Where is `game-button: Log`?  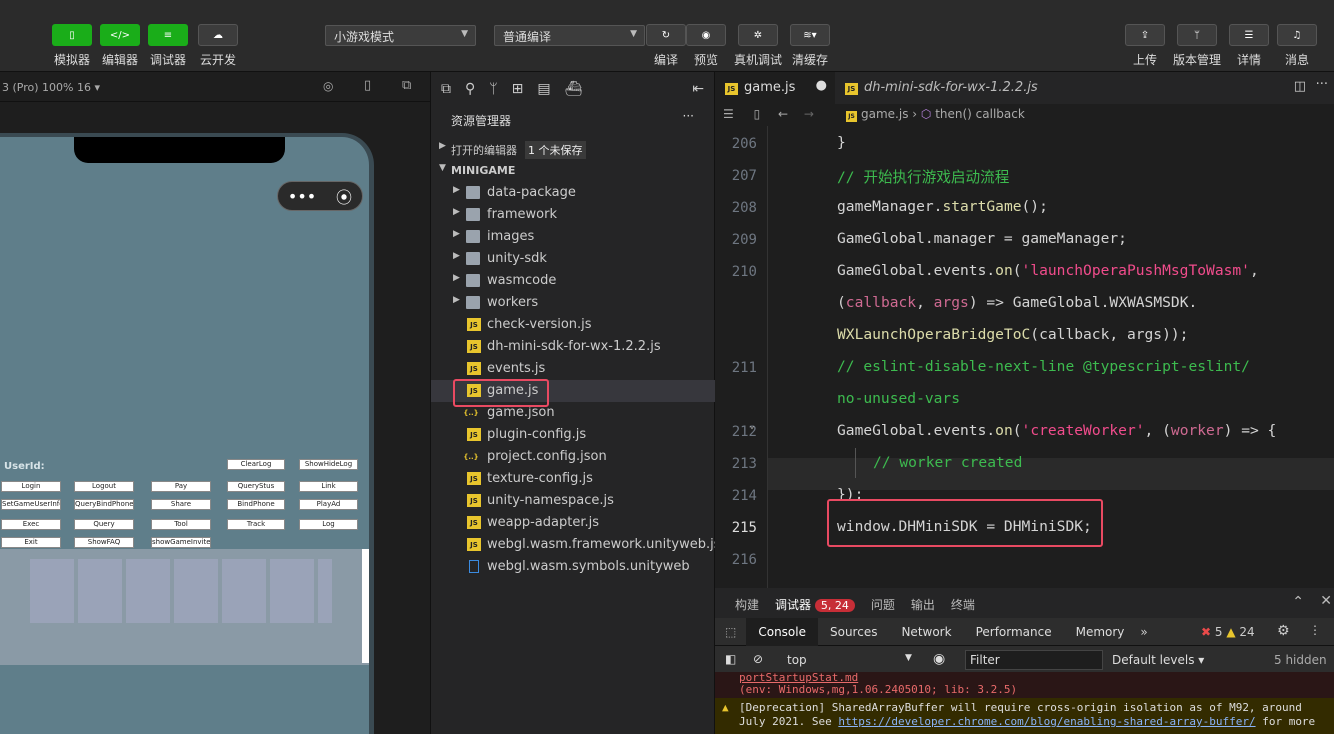
game-button: Log is located at coordinates (328, 524).